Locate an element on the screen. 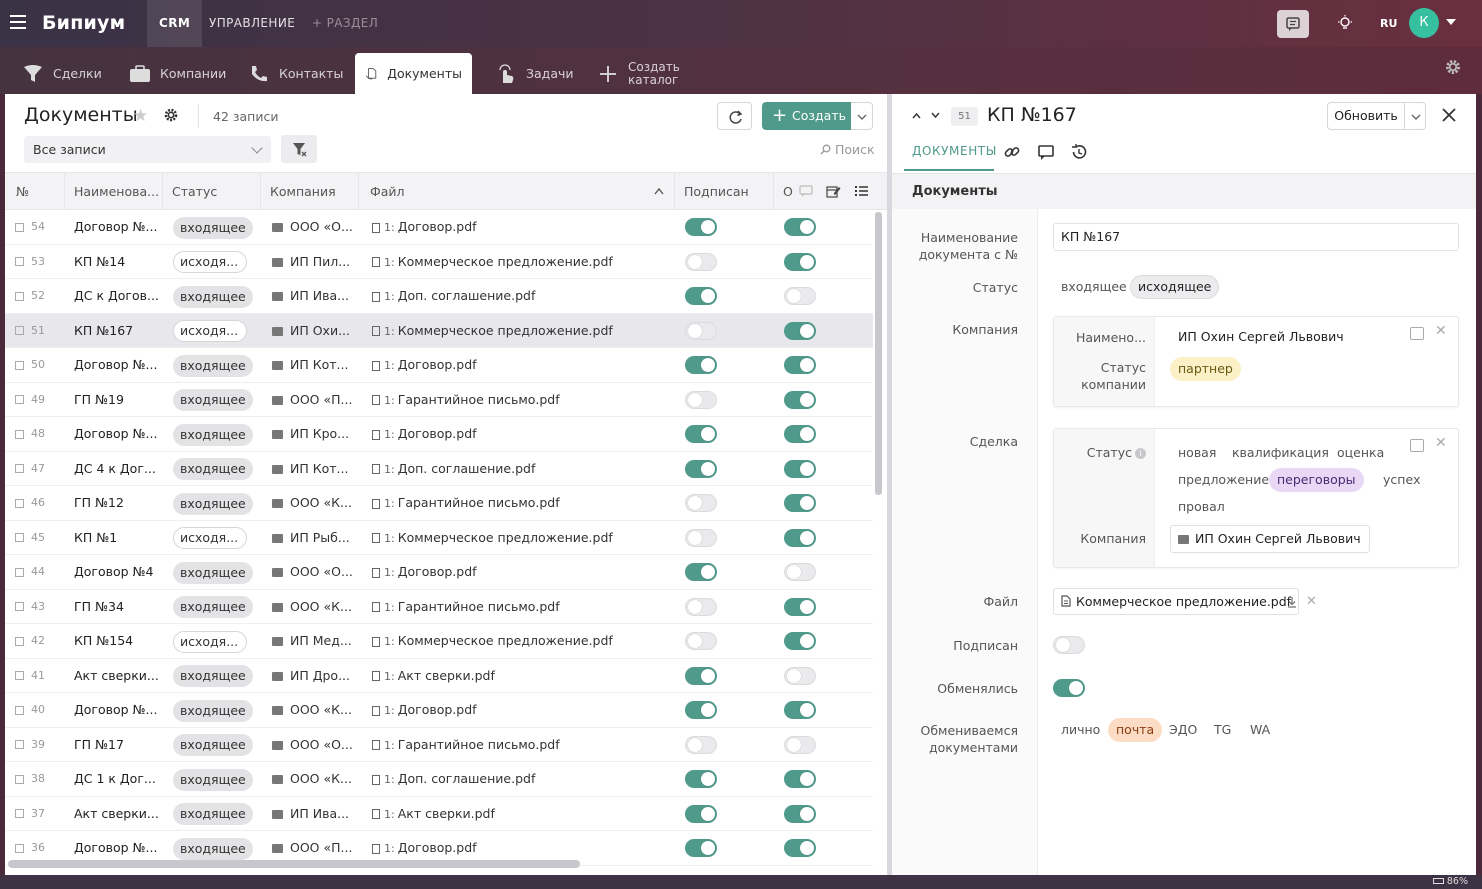  open-card-icon is located at coordinates (1417, 445).